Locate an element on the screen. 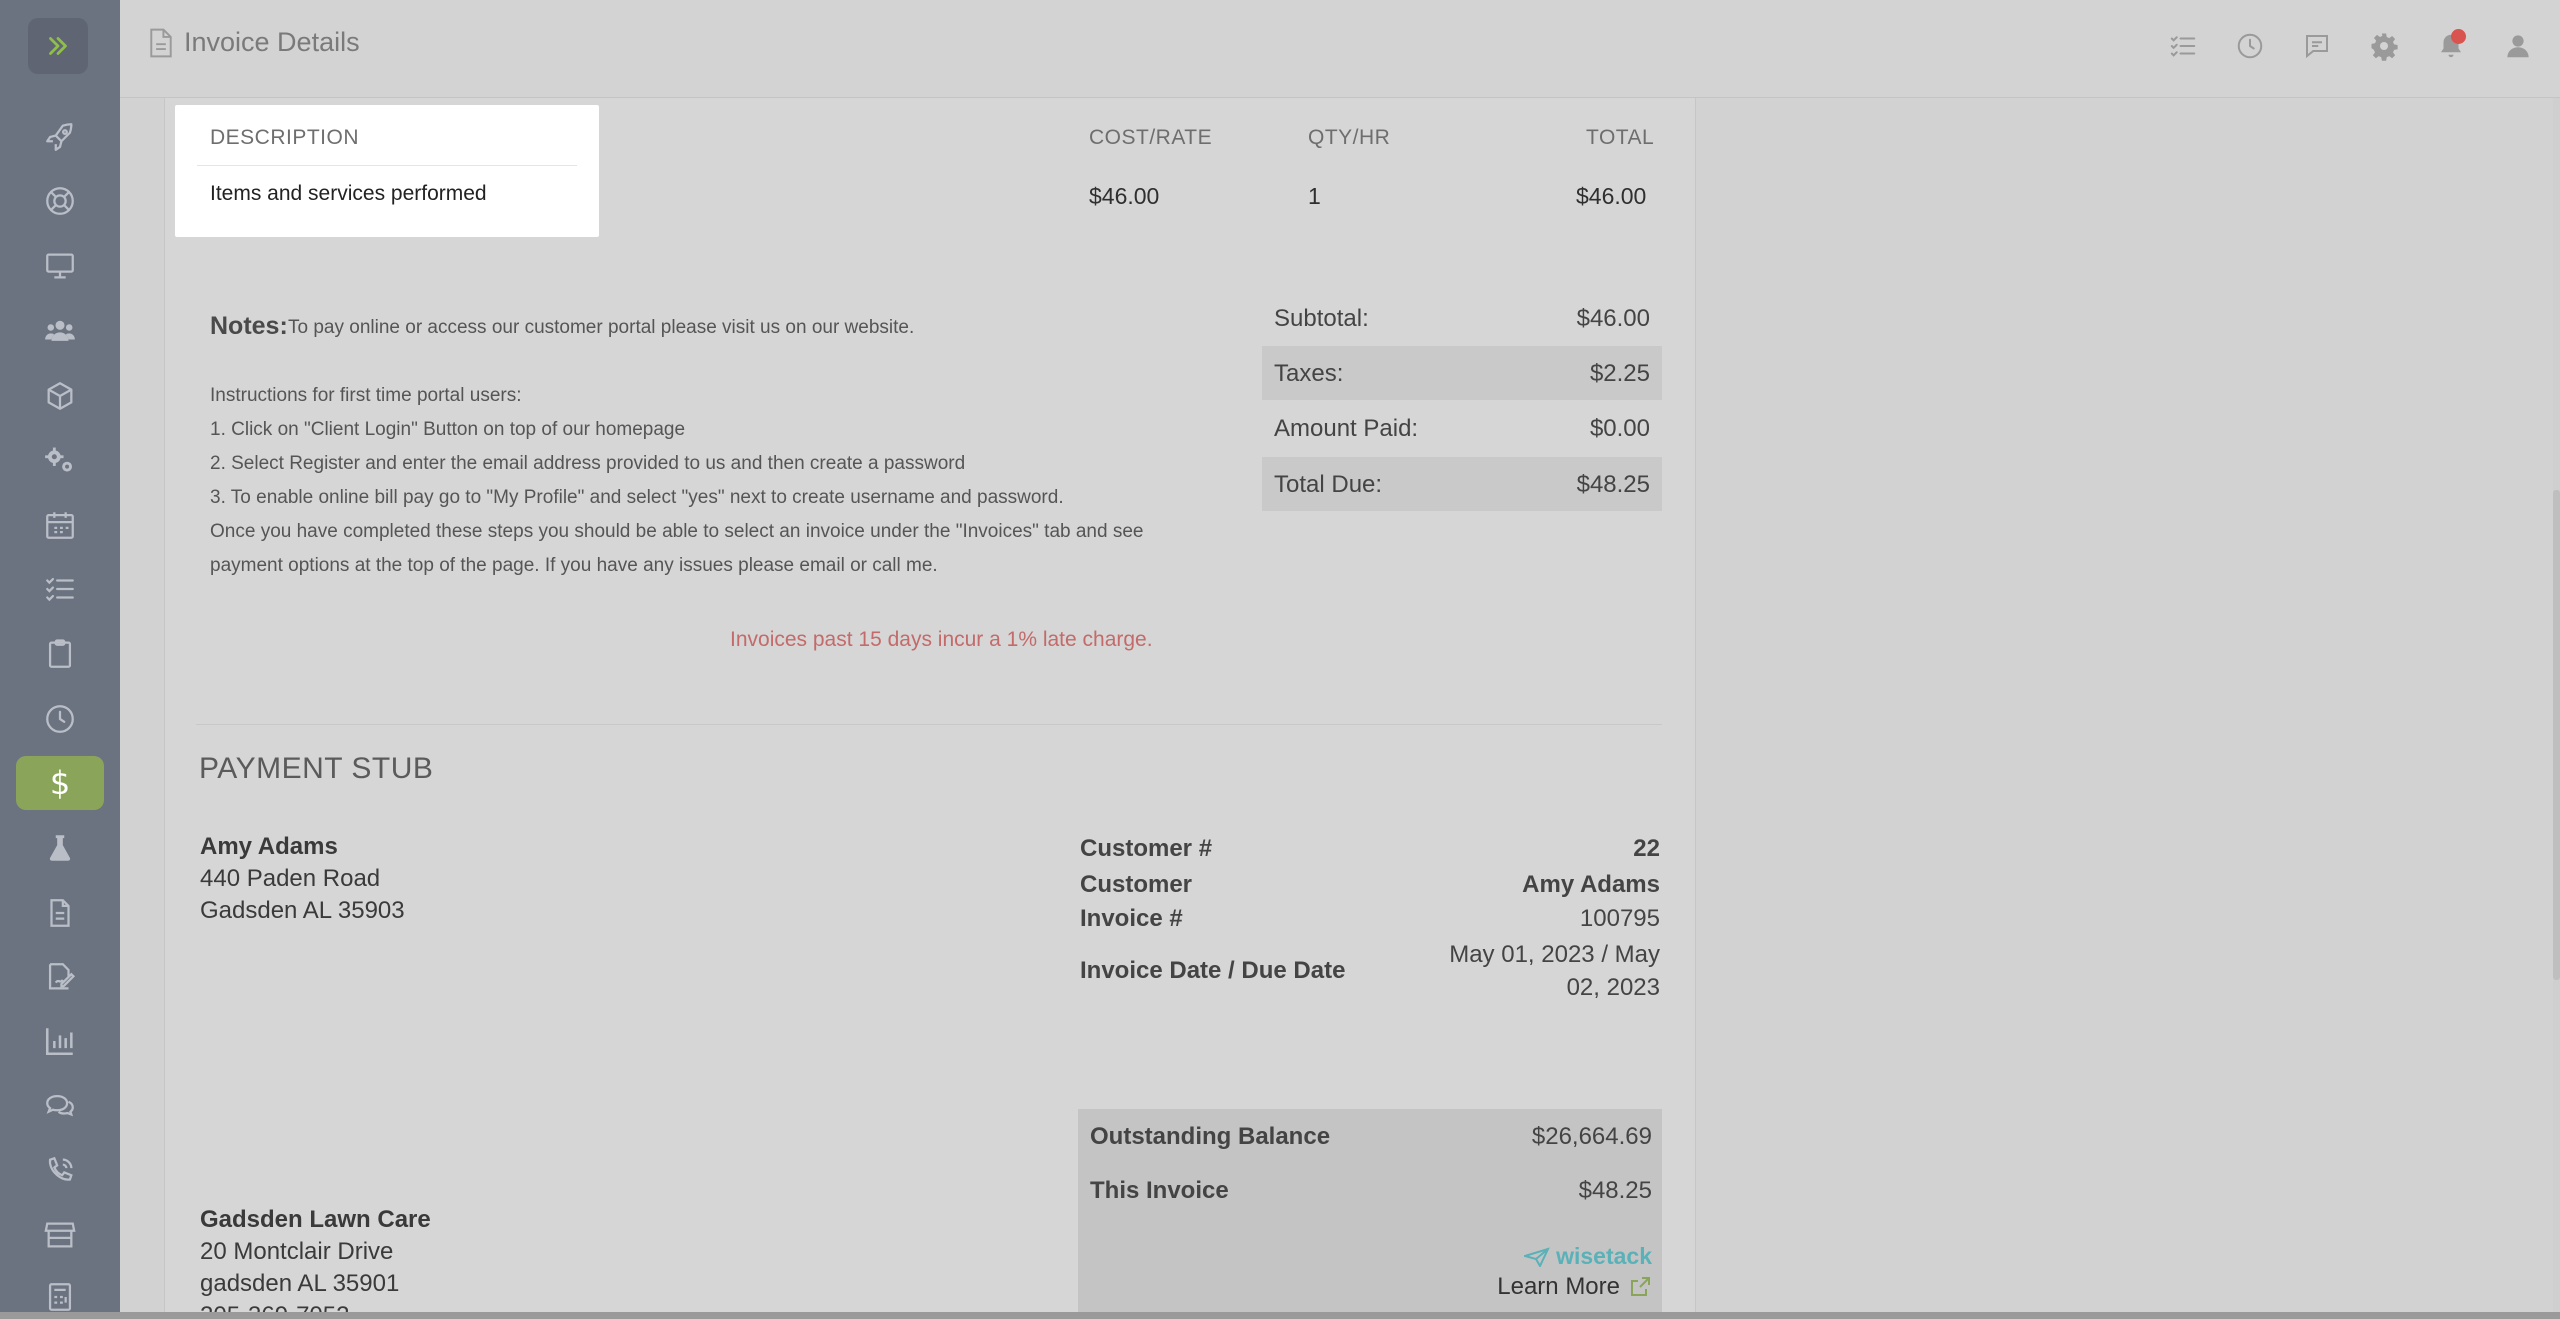 Image resolution: width=2560 pixels, height=1319 pixels. sidebar-item-calendar is located at coordinates (60, 525).